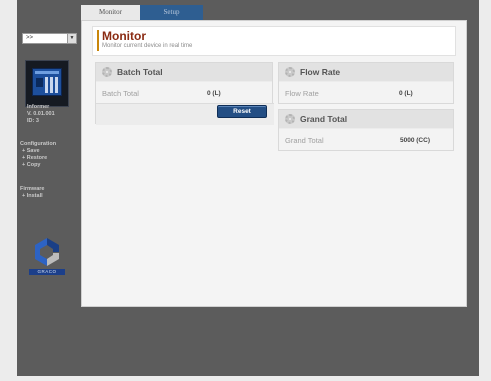 The image size is (491, 381). What do you see at coordinates (214, 93) in the screenshot?
I see `batch-total-value: 0 (L)` at bounding box center [214, 93].